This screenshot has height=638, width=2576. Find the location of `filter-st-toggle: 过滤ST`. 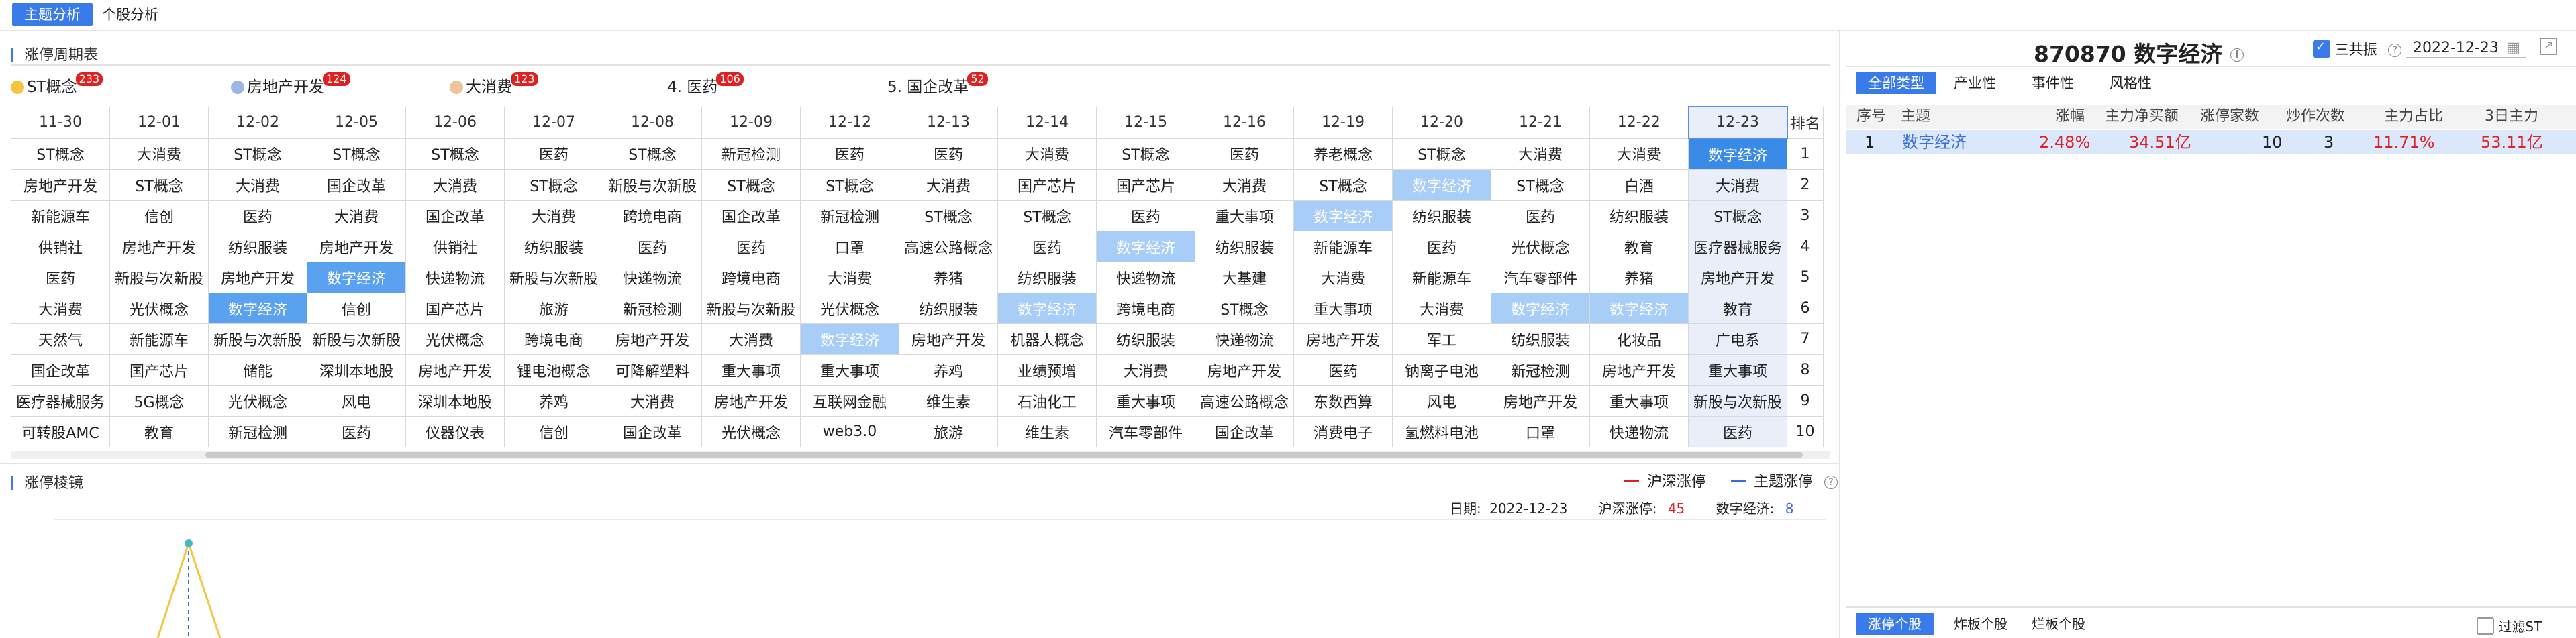

filter-st-toggle: 过滤ST is located at coordinates (2509, 626).